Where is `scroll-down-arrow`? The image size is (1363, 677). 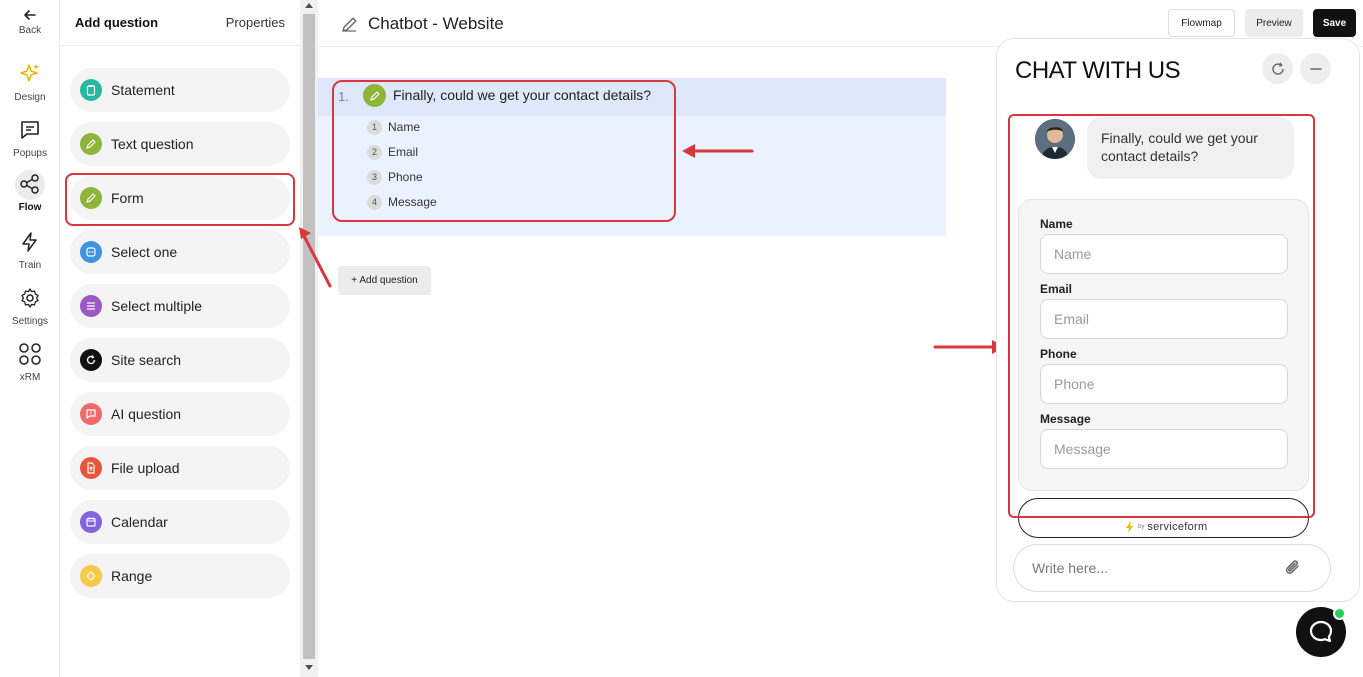 scroll-down-arrow is located at coordinates (309, 667).